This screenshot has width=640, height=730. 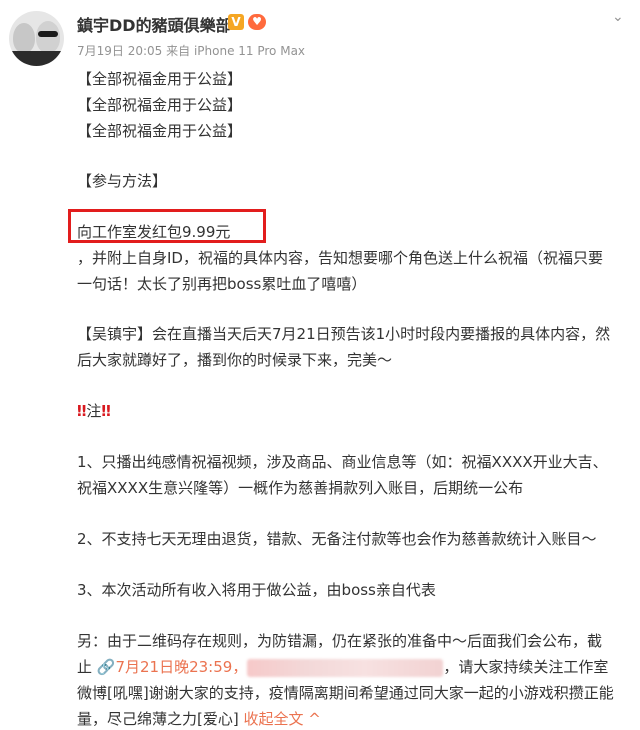 What do you see at coordinates (122, 181) in the screenshot?
I see `post-line: 【参与方法】` at bounding box center [122, 181].